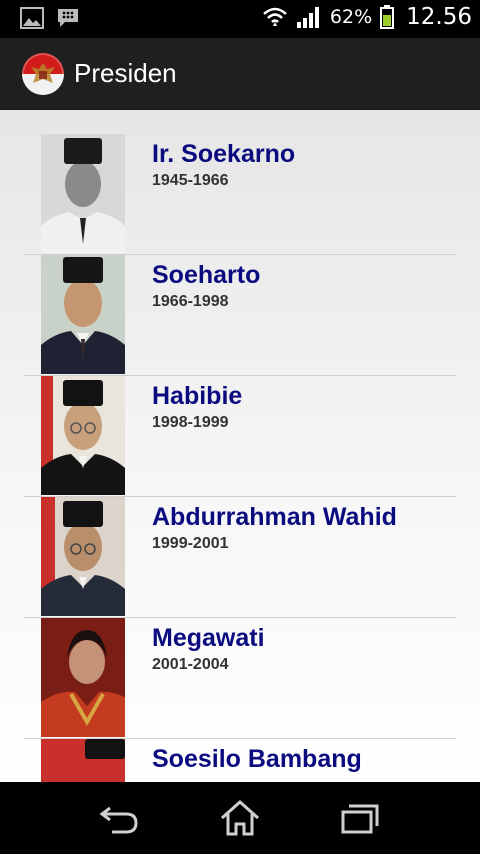 The width and height of the screenshot is (480, 854). Describe the element at coordinates (240, 75) in the screenshot. I see `action-bar: Presiden` at that location.